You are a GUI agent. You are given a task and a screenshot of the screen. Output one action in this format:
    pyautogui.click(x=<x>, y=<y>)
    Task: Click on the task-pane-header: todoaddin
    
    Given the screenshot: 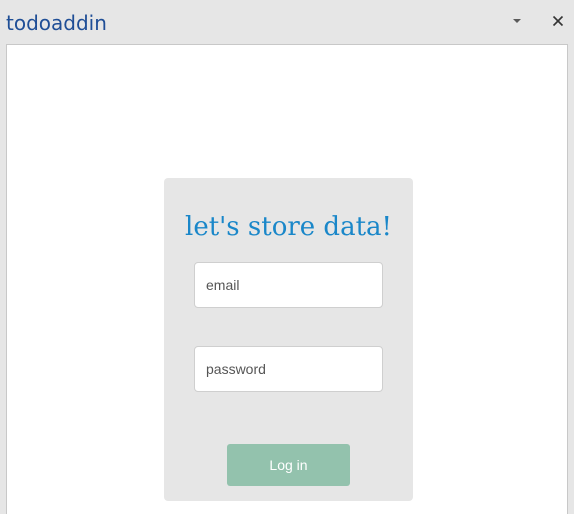 What is the action you would take?
    pyautogui.click(x=287, y=22)
    